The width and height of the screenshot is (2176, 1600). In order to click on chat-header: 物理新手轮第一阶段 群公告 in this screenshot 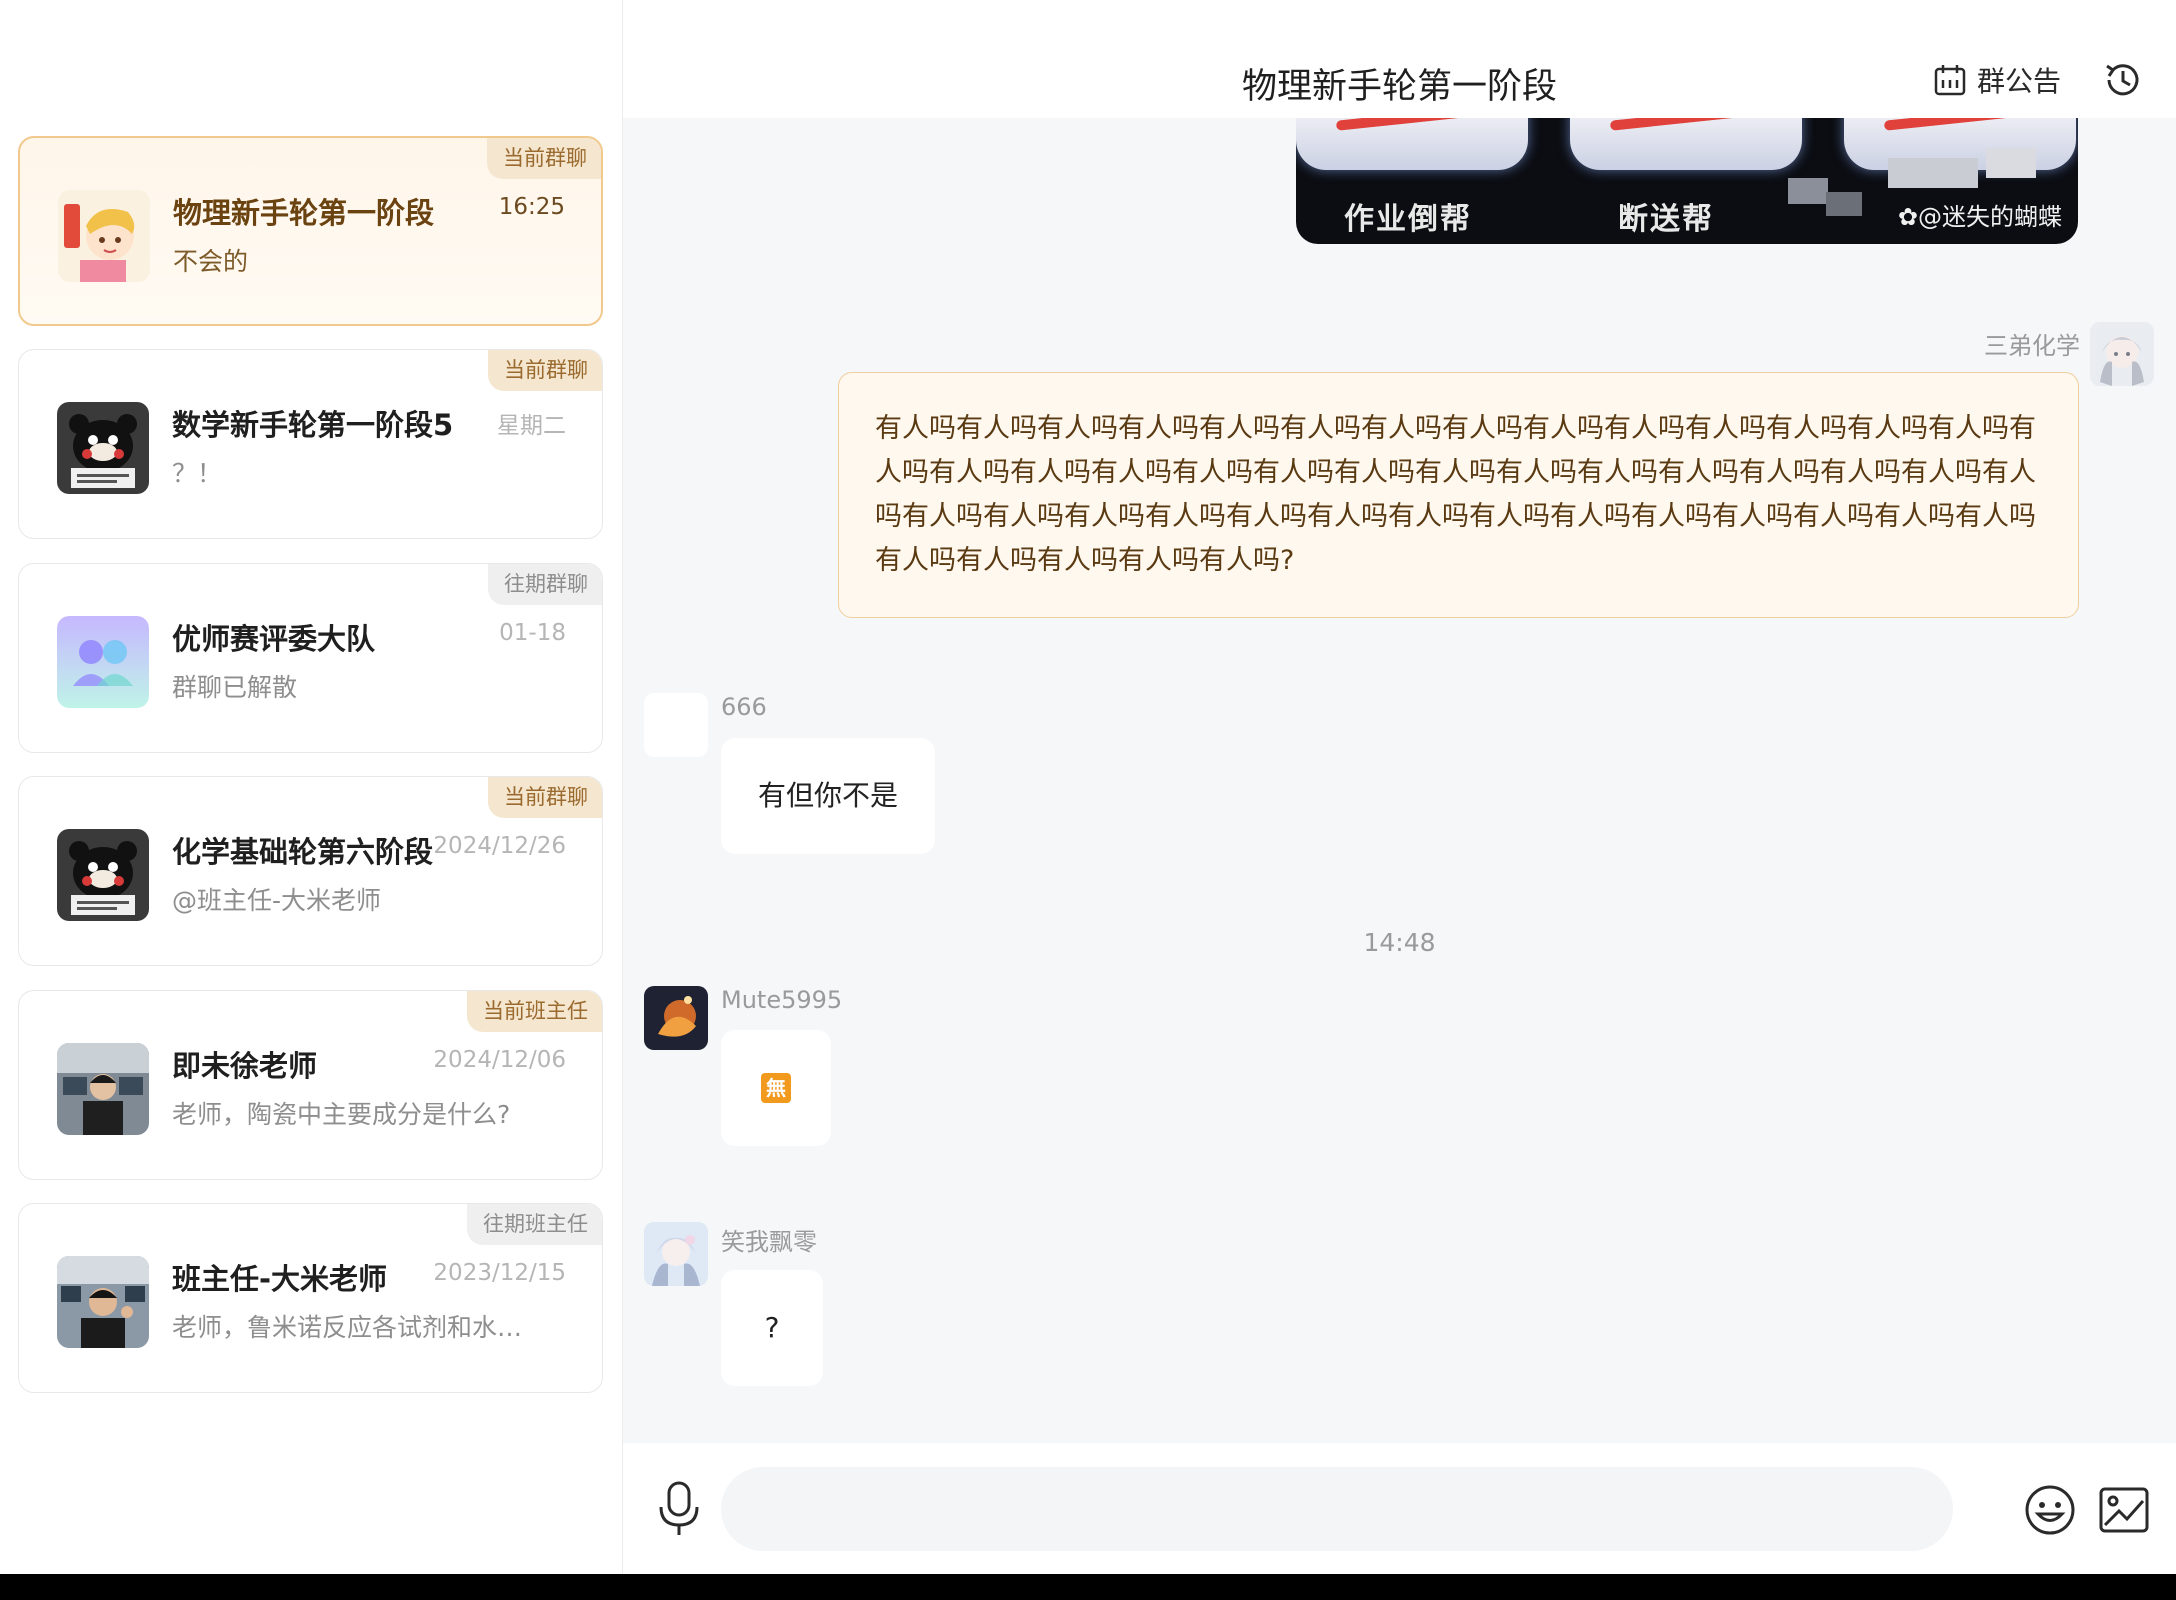, I will do `click(1399, 59)`.